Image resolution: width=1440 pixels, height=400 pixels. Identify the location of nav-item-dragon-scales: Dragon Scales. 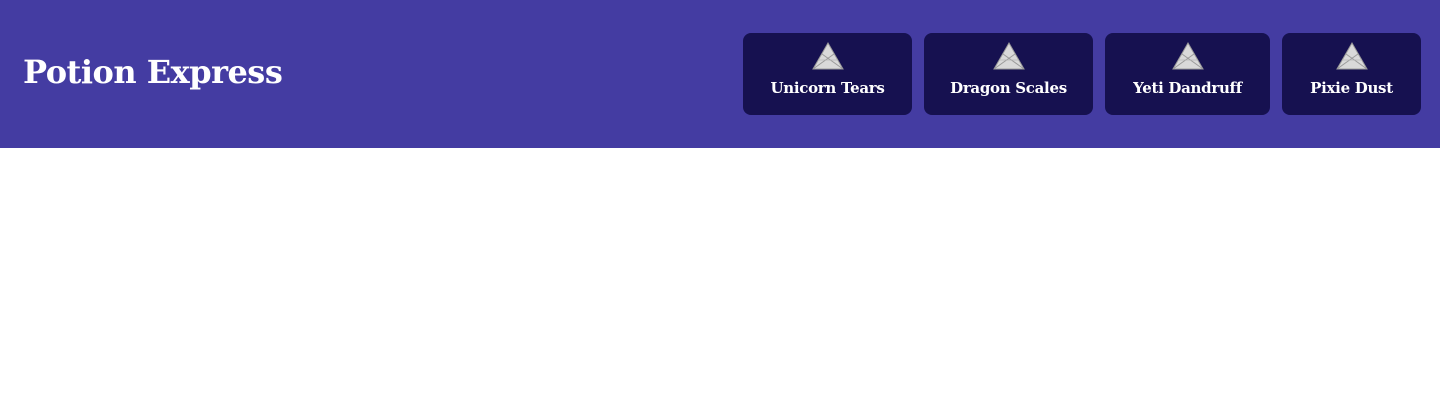
(1008, 74).